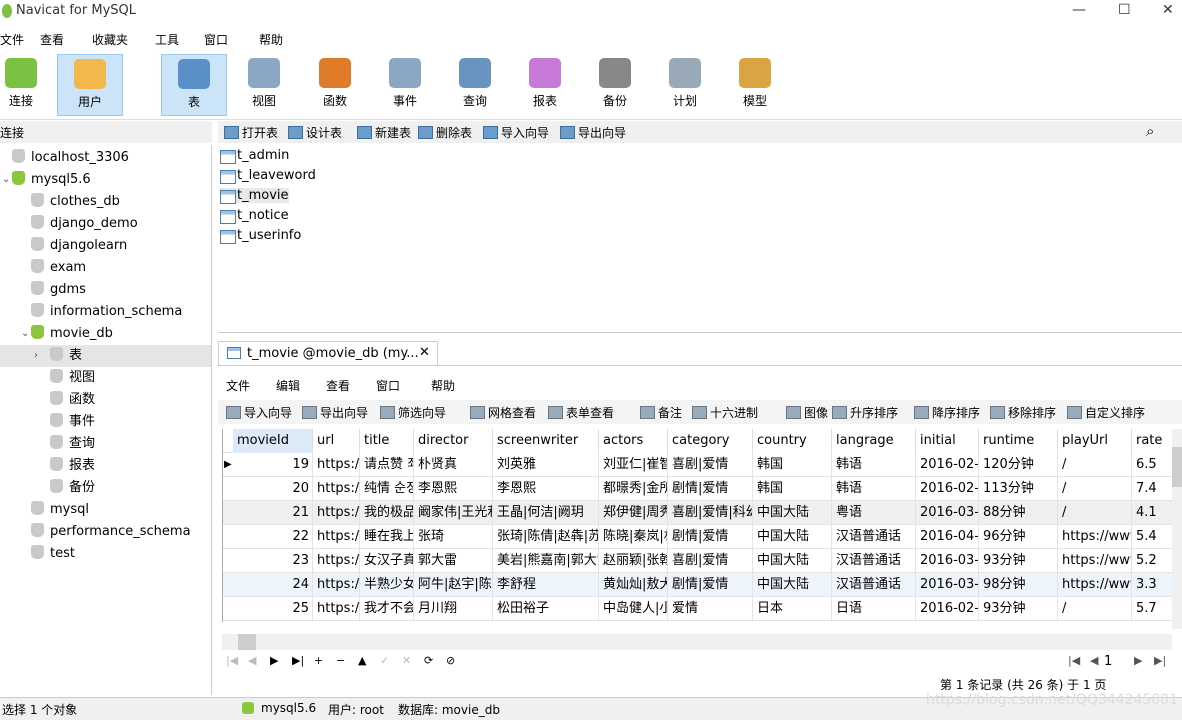 The height and width of the screenshot is (720, 1182). Describe the element at coordinates (947, 609) in the screenshot. I see `grid-cell: 2016-02-` at that location.